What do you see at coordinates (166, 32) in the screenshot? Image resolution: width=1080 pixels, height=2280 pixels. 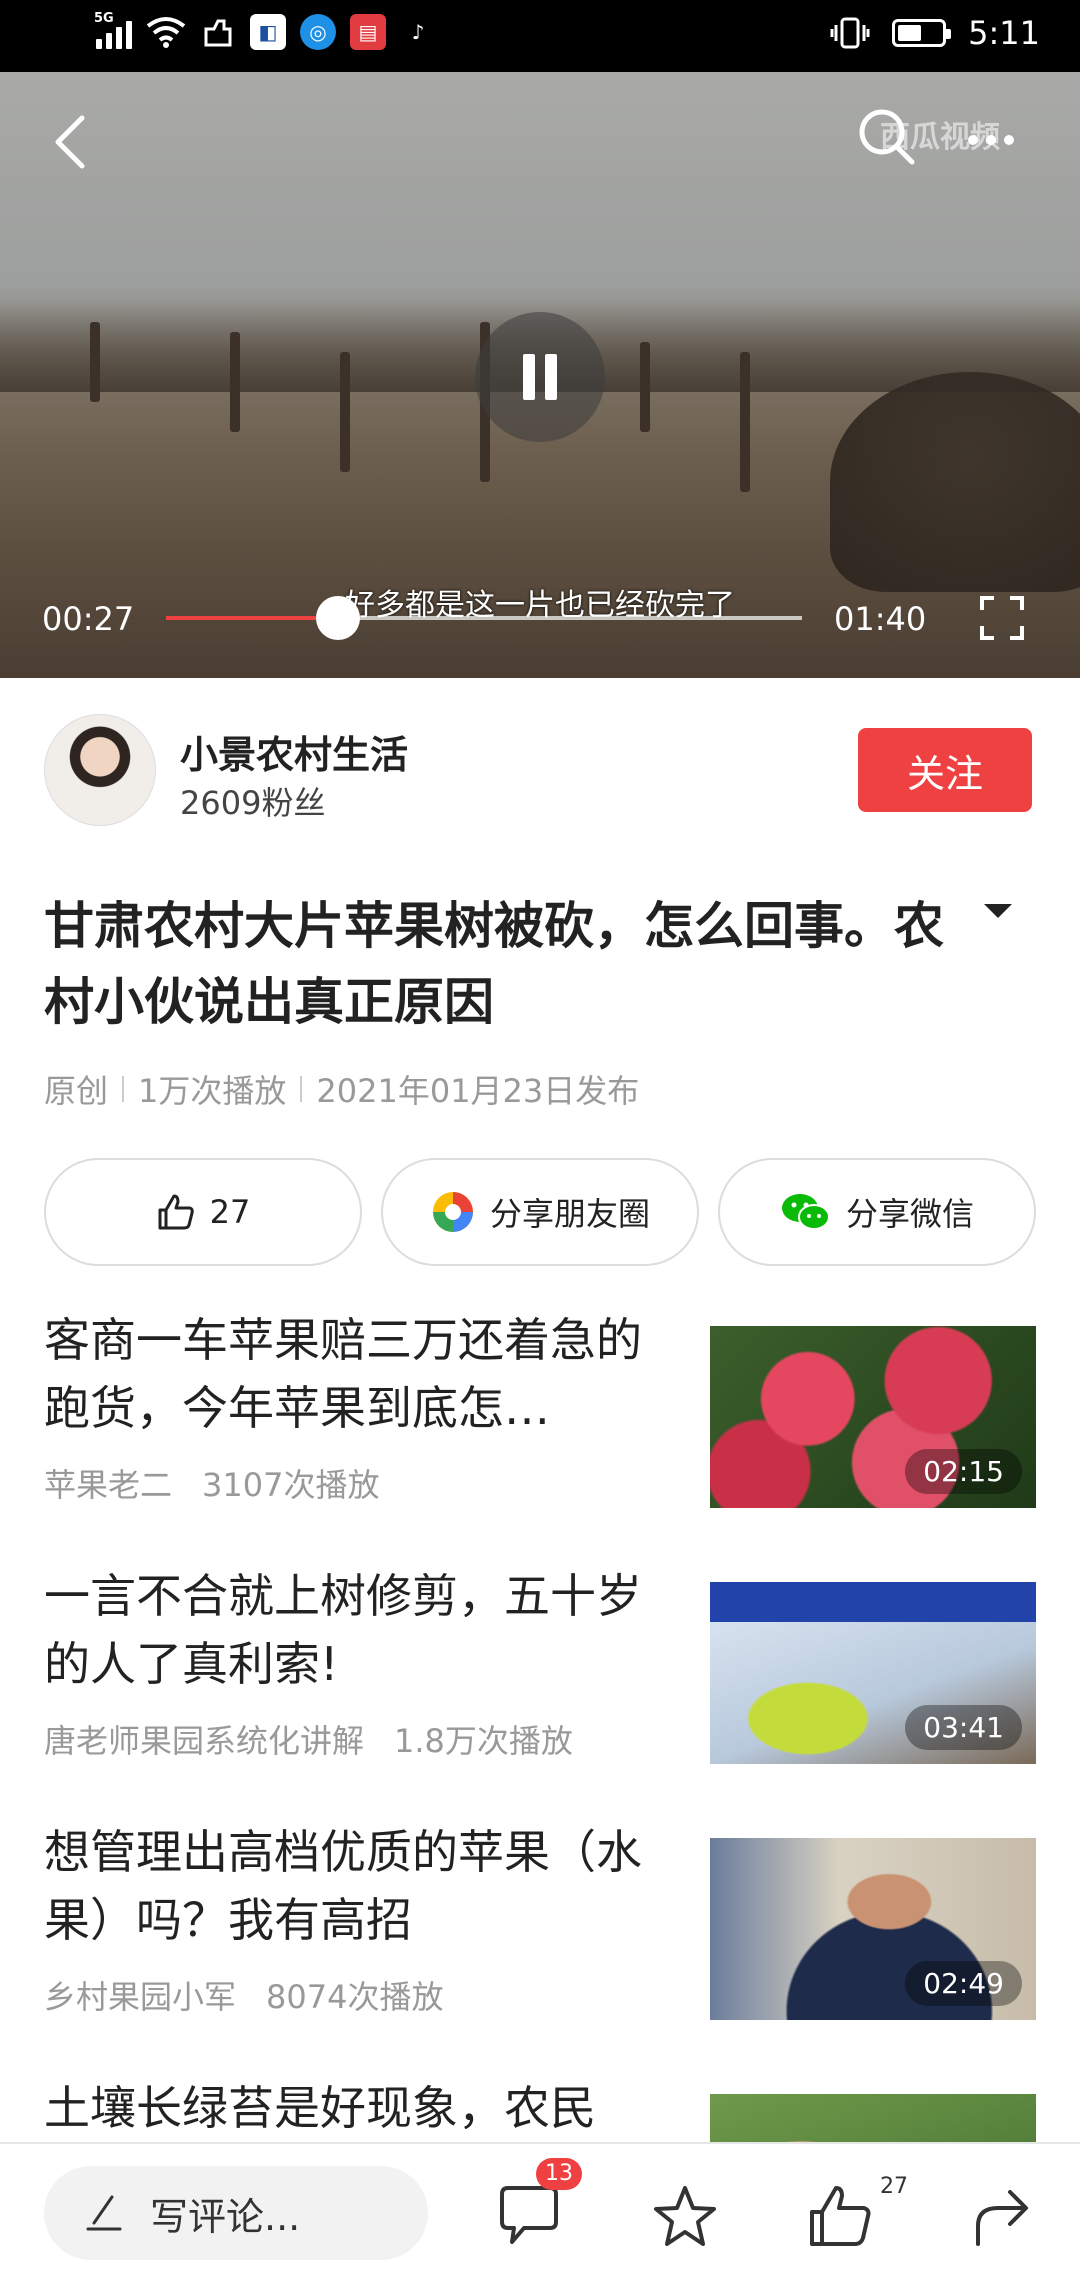 I see `wifi-icon` at bounding box center [166, 32].